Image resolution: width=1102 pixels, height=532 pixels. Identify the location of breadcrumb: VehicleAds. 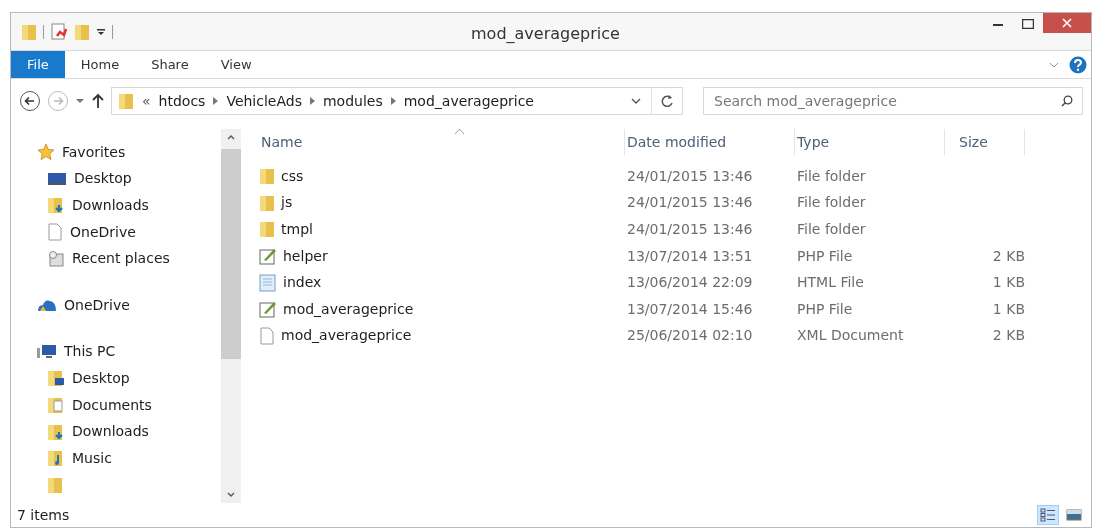
(264, 101).